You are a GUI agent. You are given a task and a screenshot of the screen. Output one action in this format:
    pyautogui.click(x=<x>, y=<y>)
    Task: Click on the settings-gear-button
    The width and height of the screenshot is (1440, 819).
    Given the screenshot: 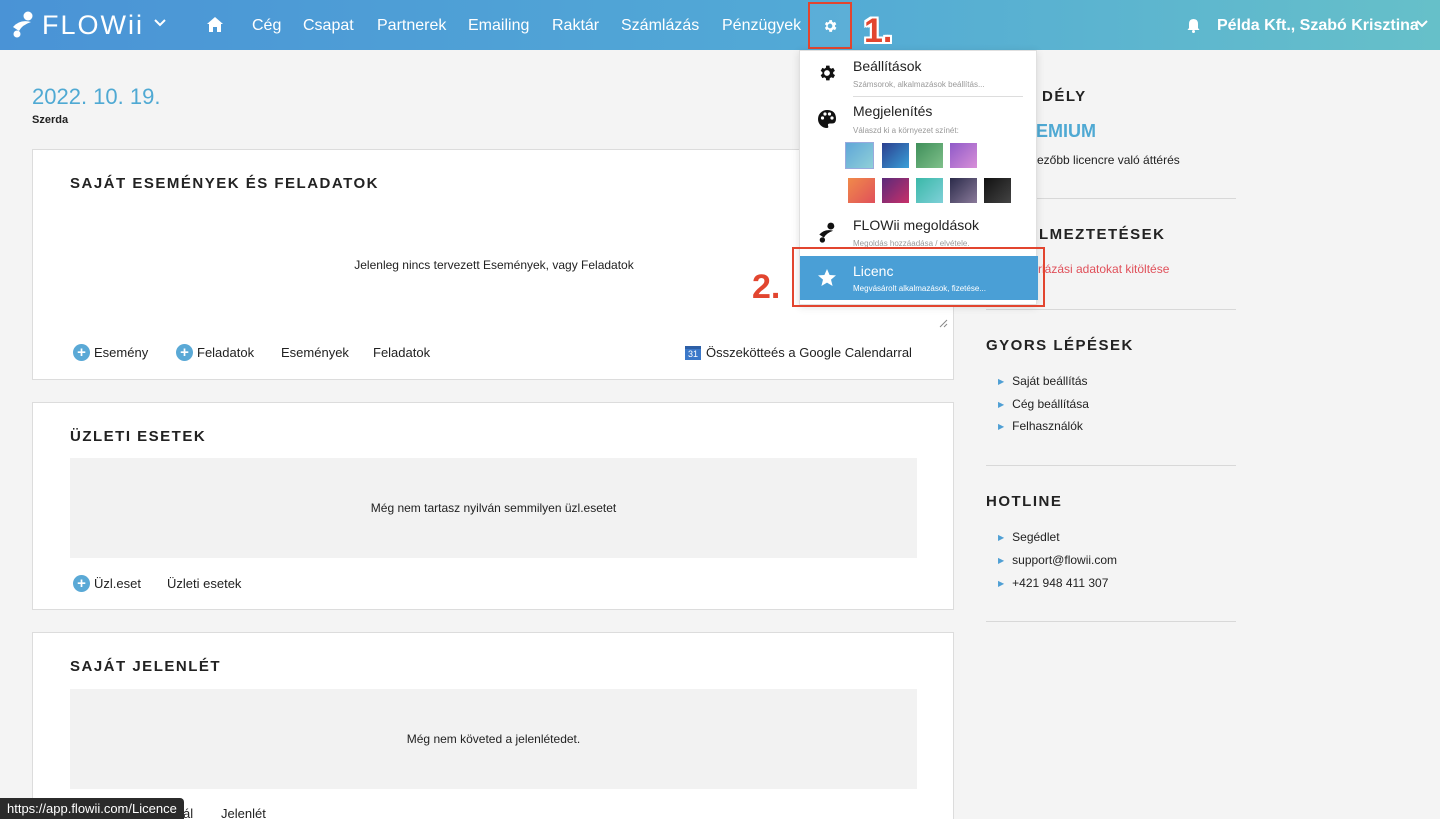 What is the action you would take?
    pyautogui.click(x=830, y=25)
    